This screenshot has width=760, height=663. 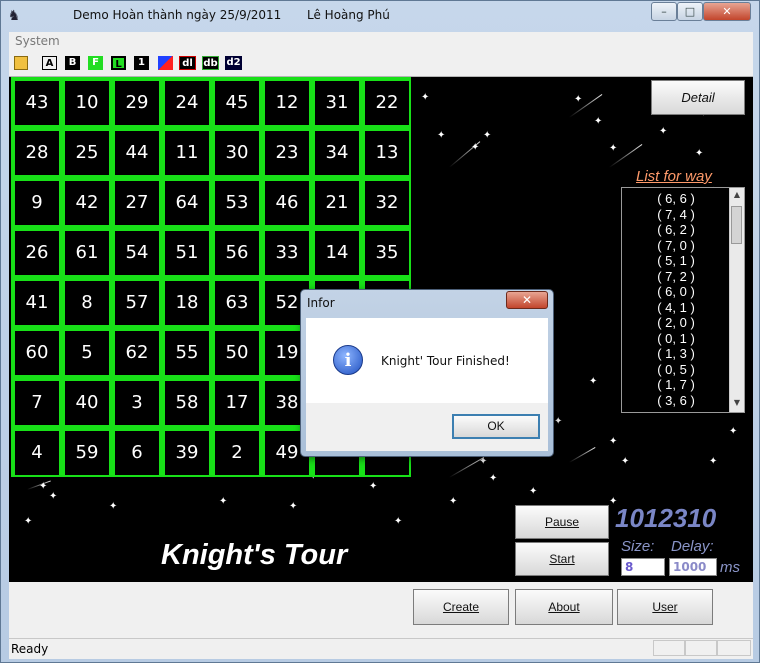 I want to click on board-cell: 46, so click(x=287, y=203).